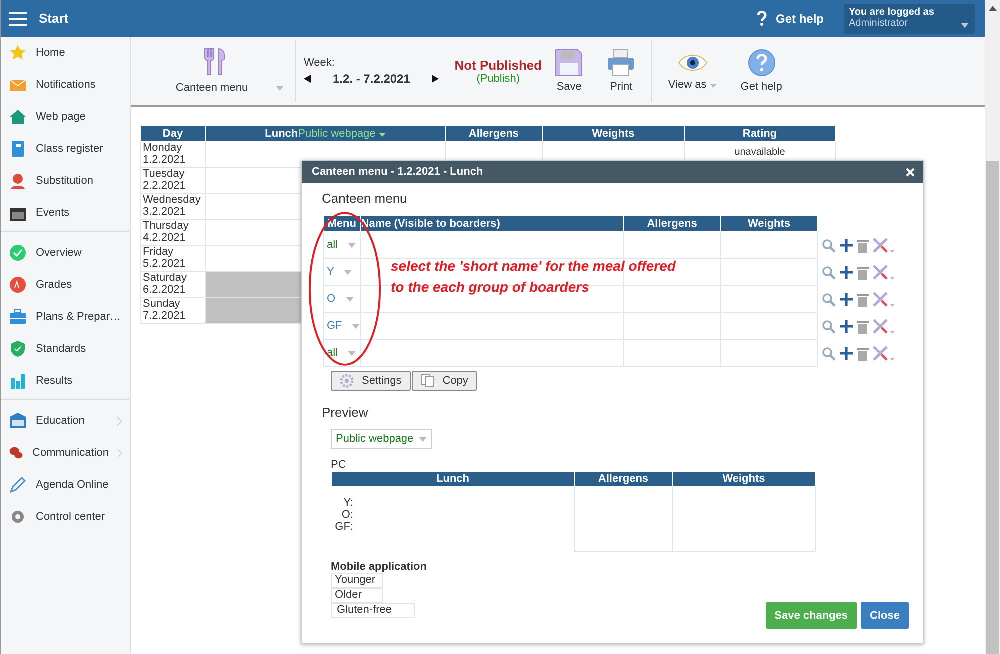 The width and height of the screenshot is (1000, 654). I want to click on view-dropdown: Public webpage, so click(381, 439).